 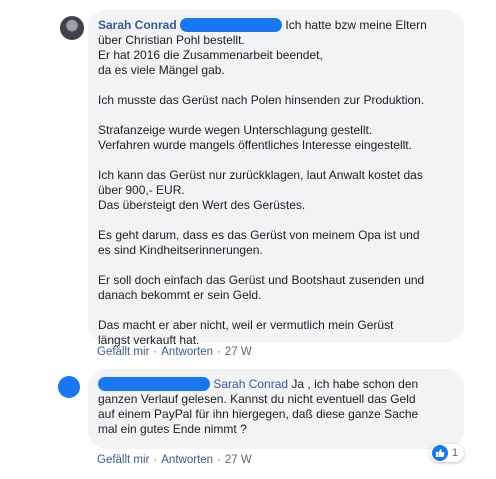 What do you see at coordinates (137, 25) in the screenshot?
I see `comment-author-link: Sarah Conrad` at bounding box center [137, 25].